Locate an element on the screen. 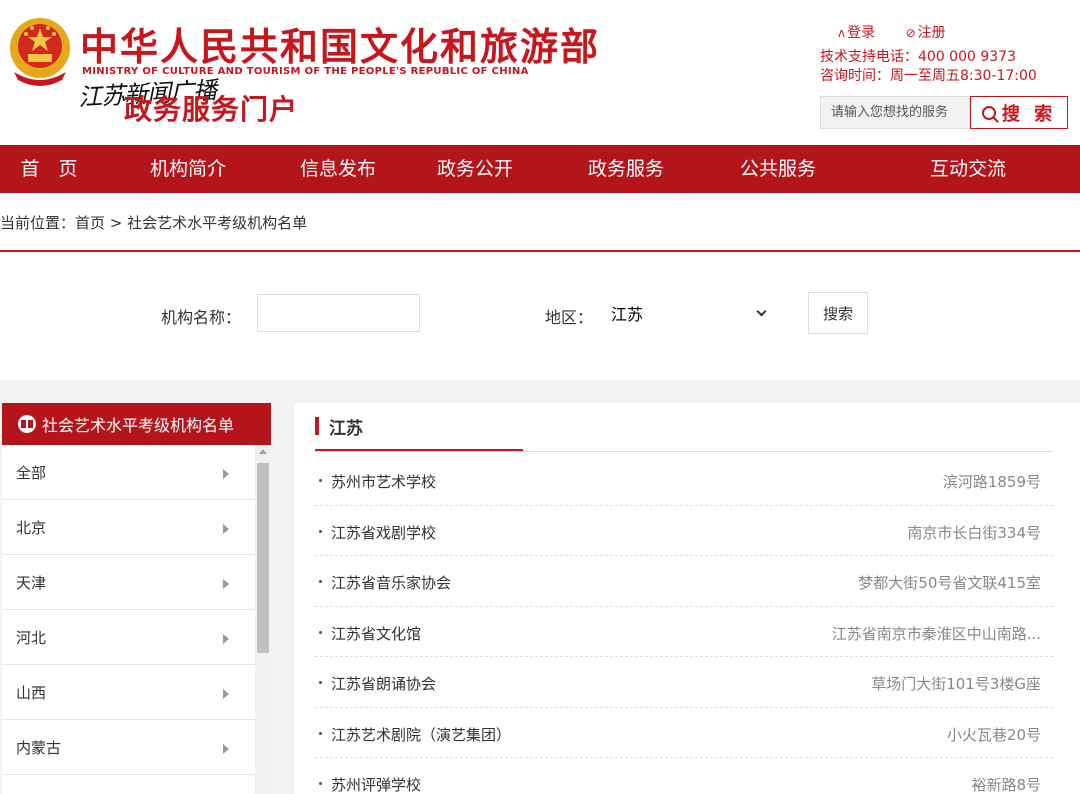  sidebar-item-label: 内蒙古 is located at coordinates (39, 747).